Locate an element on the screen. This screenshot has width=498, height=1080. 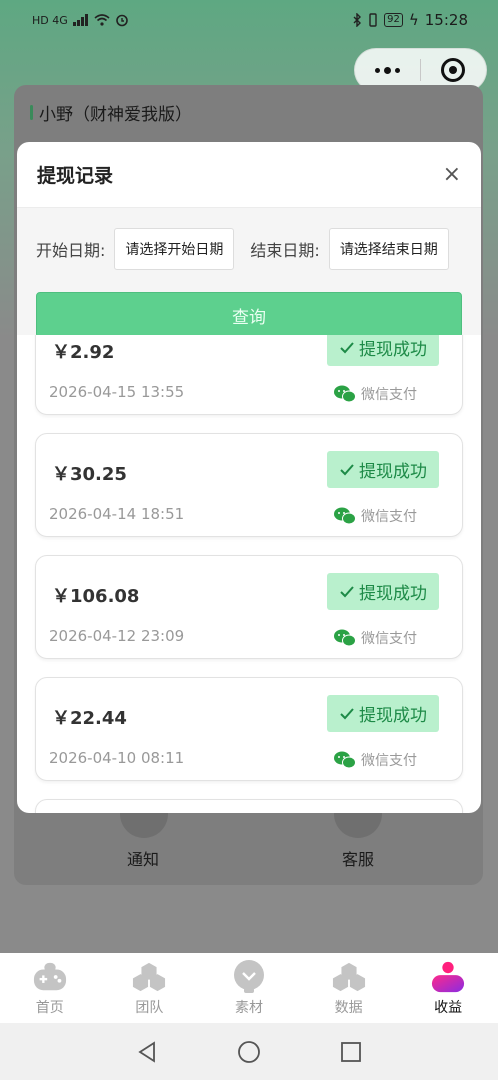
back-icon is located at coordinates (147, 1052).